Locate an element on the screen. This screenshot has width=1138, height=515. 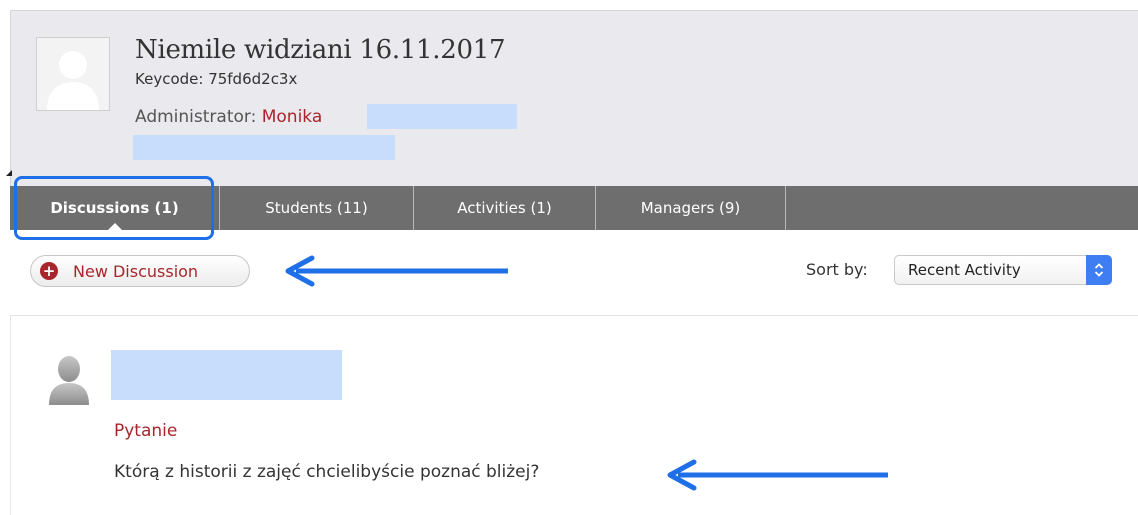
corner-marker is located at coordinates (6, 173).